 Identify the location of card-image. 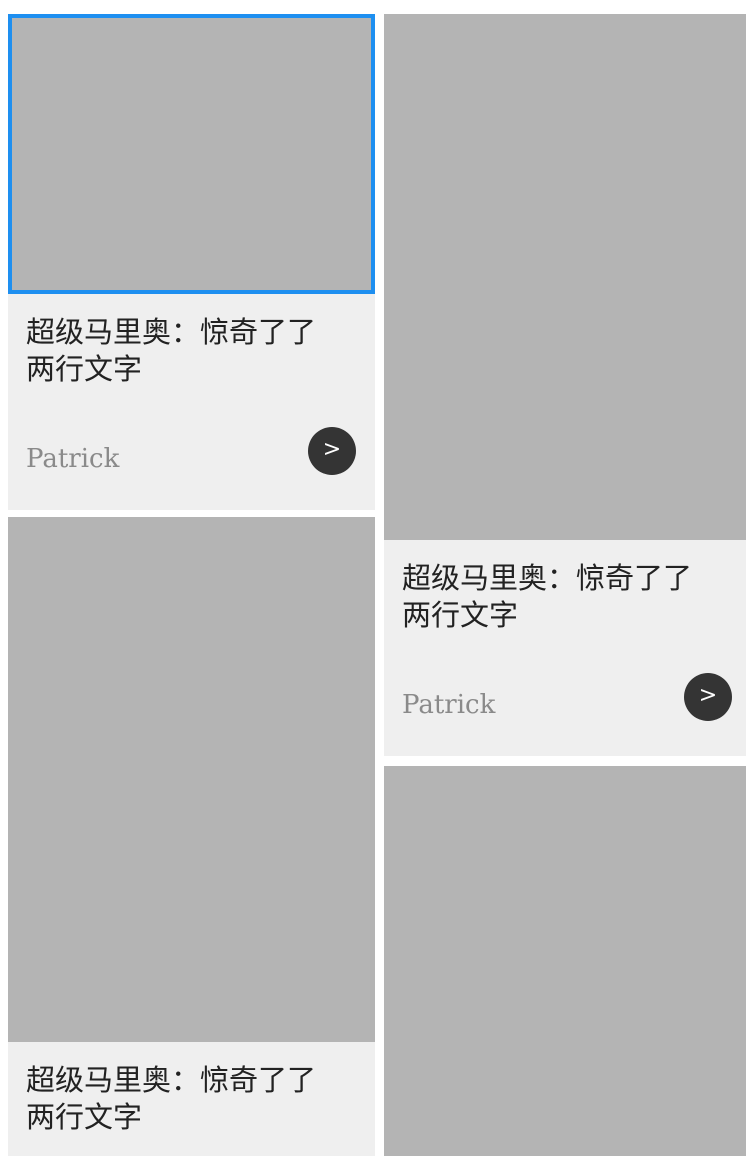
(191, 154).